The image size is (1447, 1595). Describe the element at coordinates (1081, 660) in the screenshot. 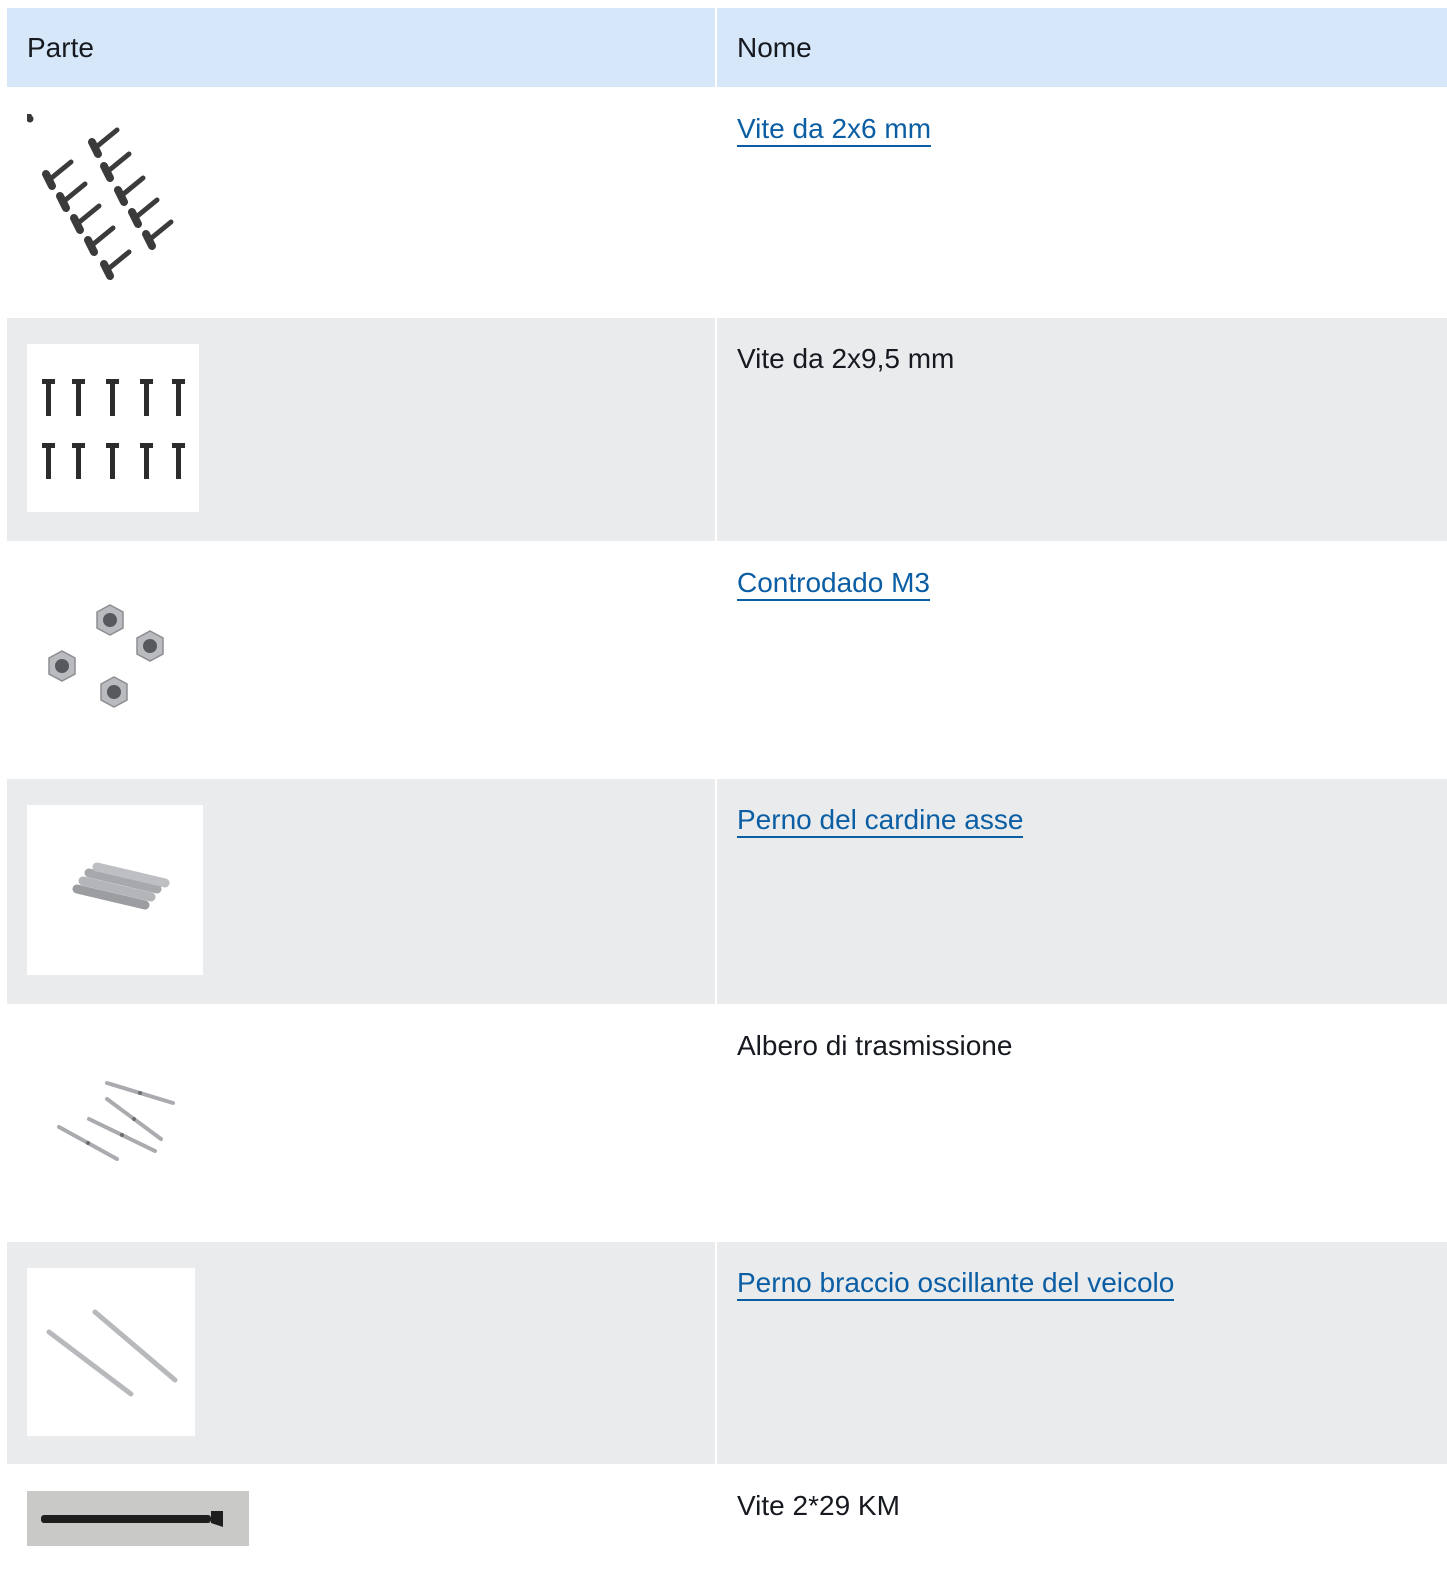

I see `name-cell: Controdado M3` at that location.